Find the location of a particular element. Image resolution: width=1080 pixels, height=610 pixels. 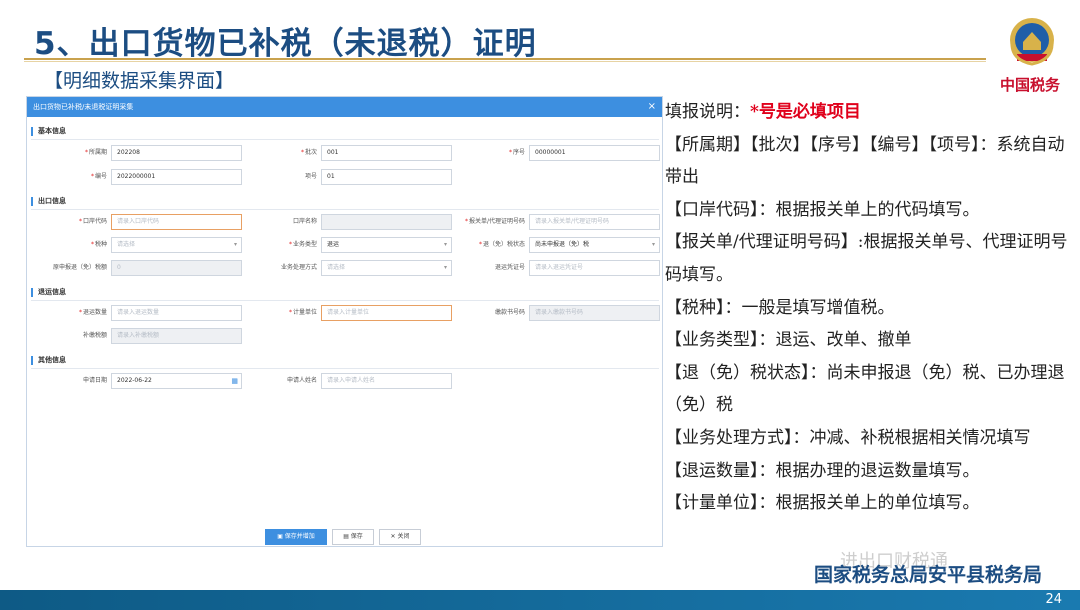

refund-status-select: 尚未申报退（免）税 ▾ is located at coordinates (594, 245).